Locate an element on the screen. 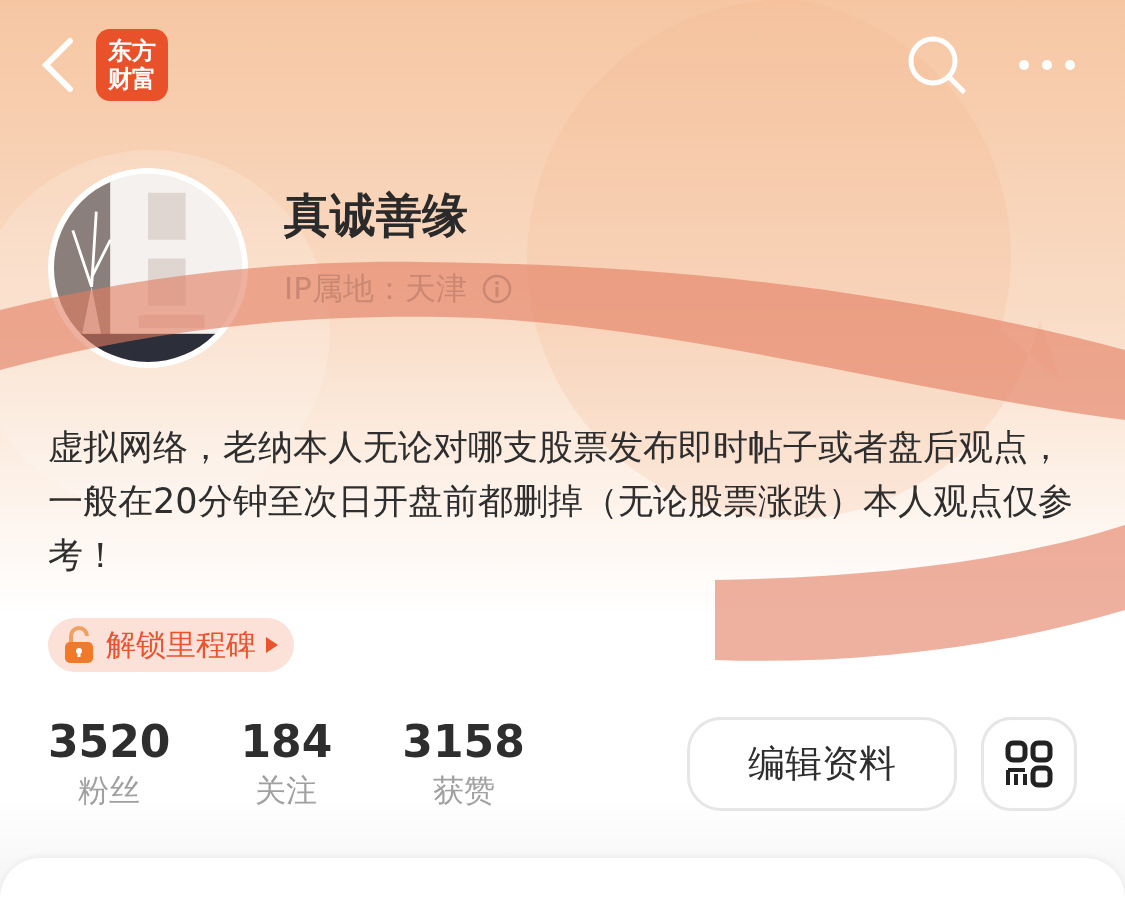 This screenshot has height=907, width=1125. caret-icon is located at coordinates (272, 645).